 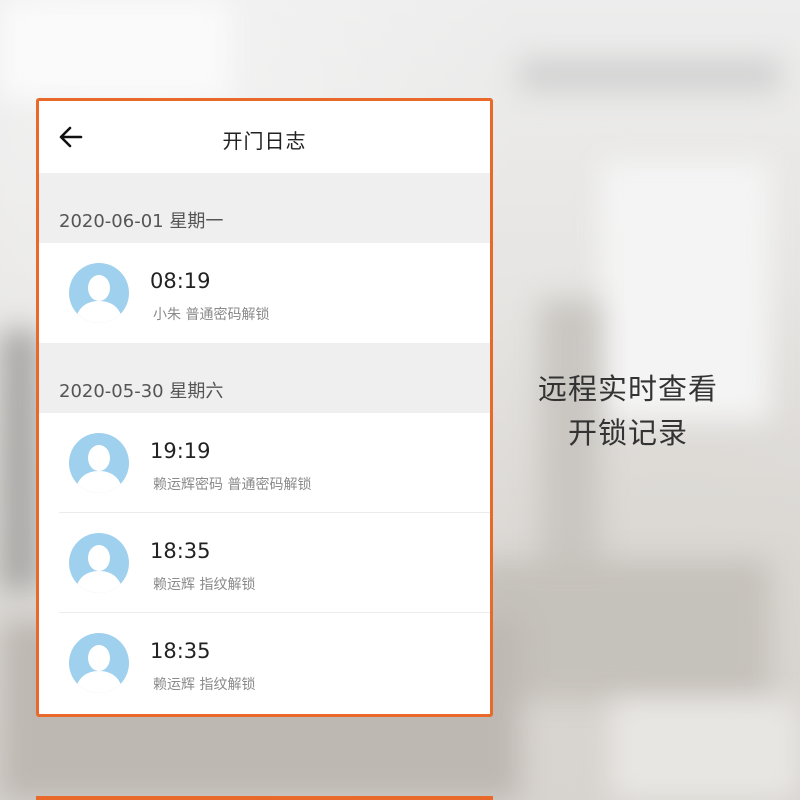 I want to click on entry-time: 19:19, so click(x=180, y=451).